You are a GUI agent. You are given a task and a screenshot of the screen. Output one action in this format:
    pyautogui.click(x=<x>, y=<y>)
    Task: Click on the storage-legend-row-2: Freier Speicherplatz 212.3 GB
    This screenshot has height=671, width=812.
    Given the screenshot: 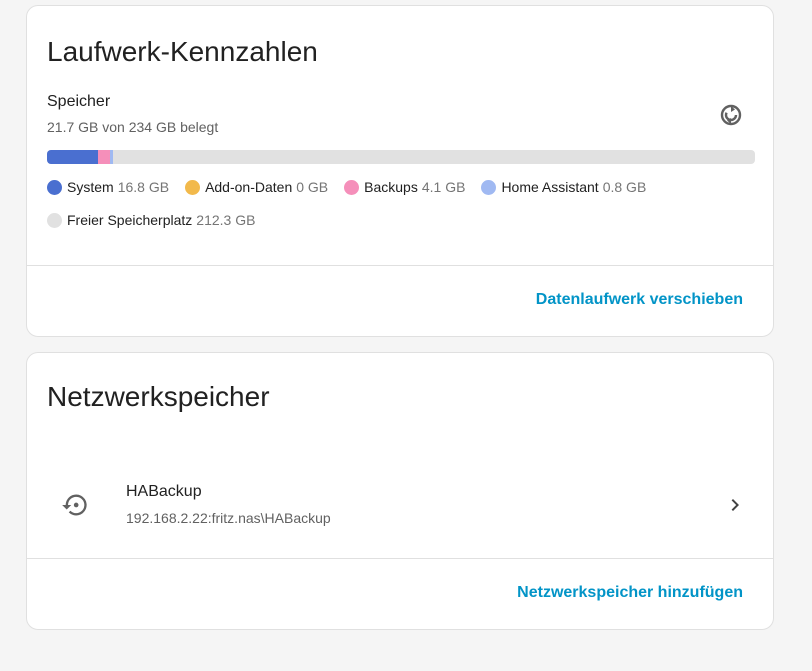 What is the action you would take?
    pyautogui.click(x=397, y=220)
    